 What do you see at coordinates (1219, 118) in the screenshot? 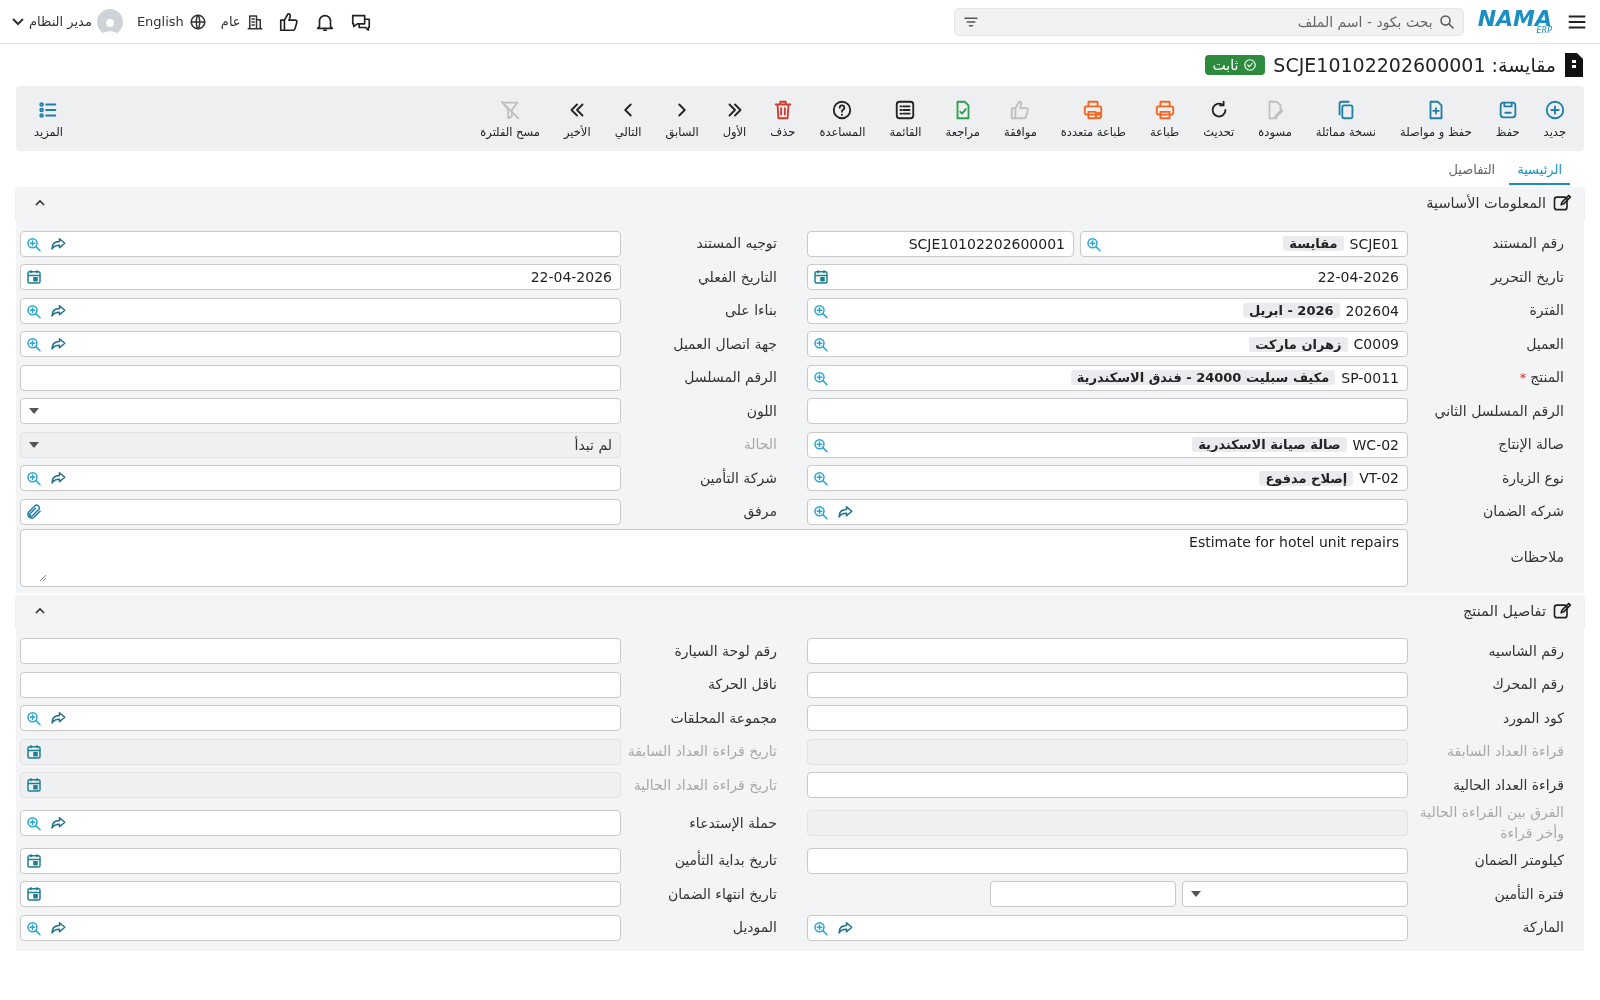
I see `toolbar-button: تحديث` at bounding box center [1219, 118].